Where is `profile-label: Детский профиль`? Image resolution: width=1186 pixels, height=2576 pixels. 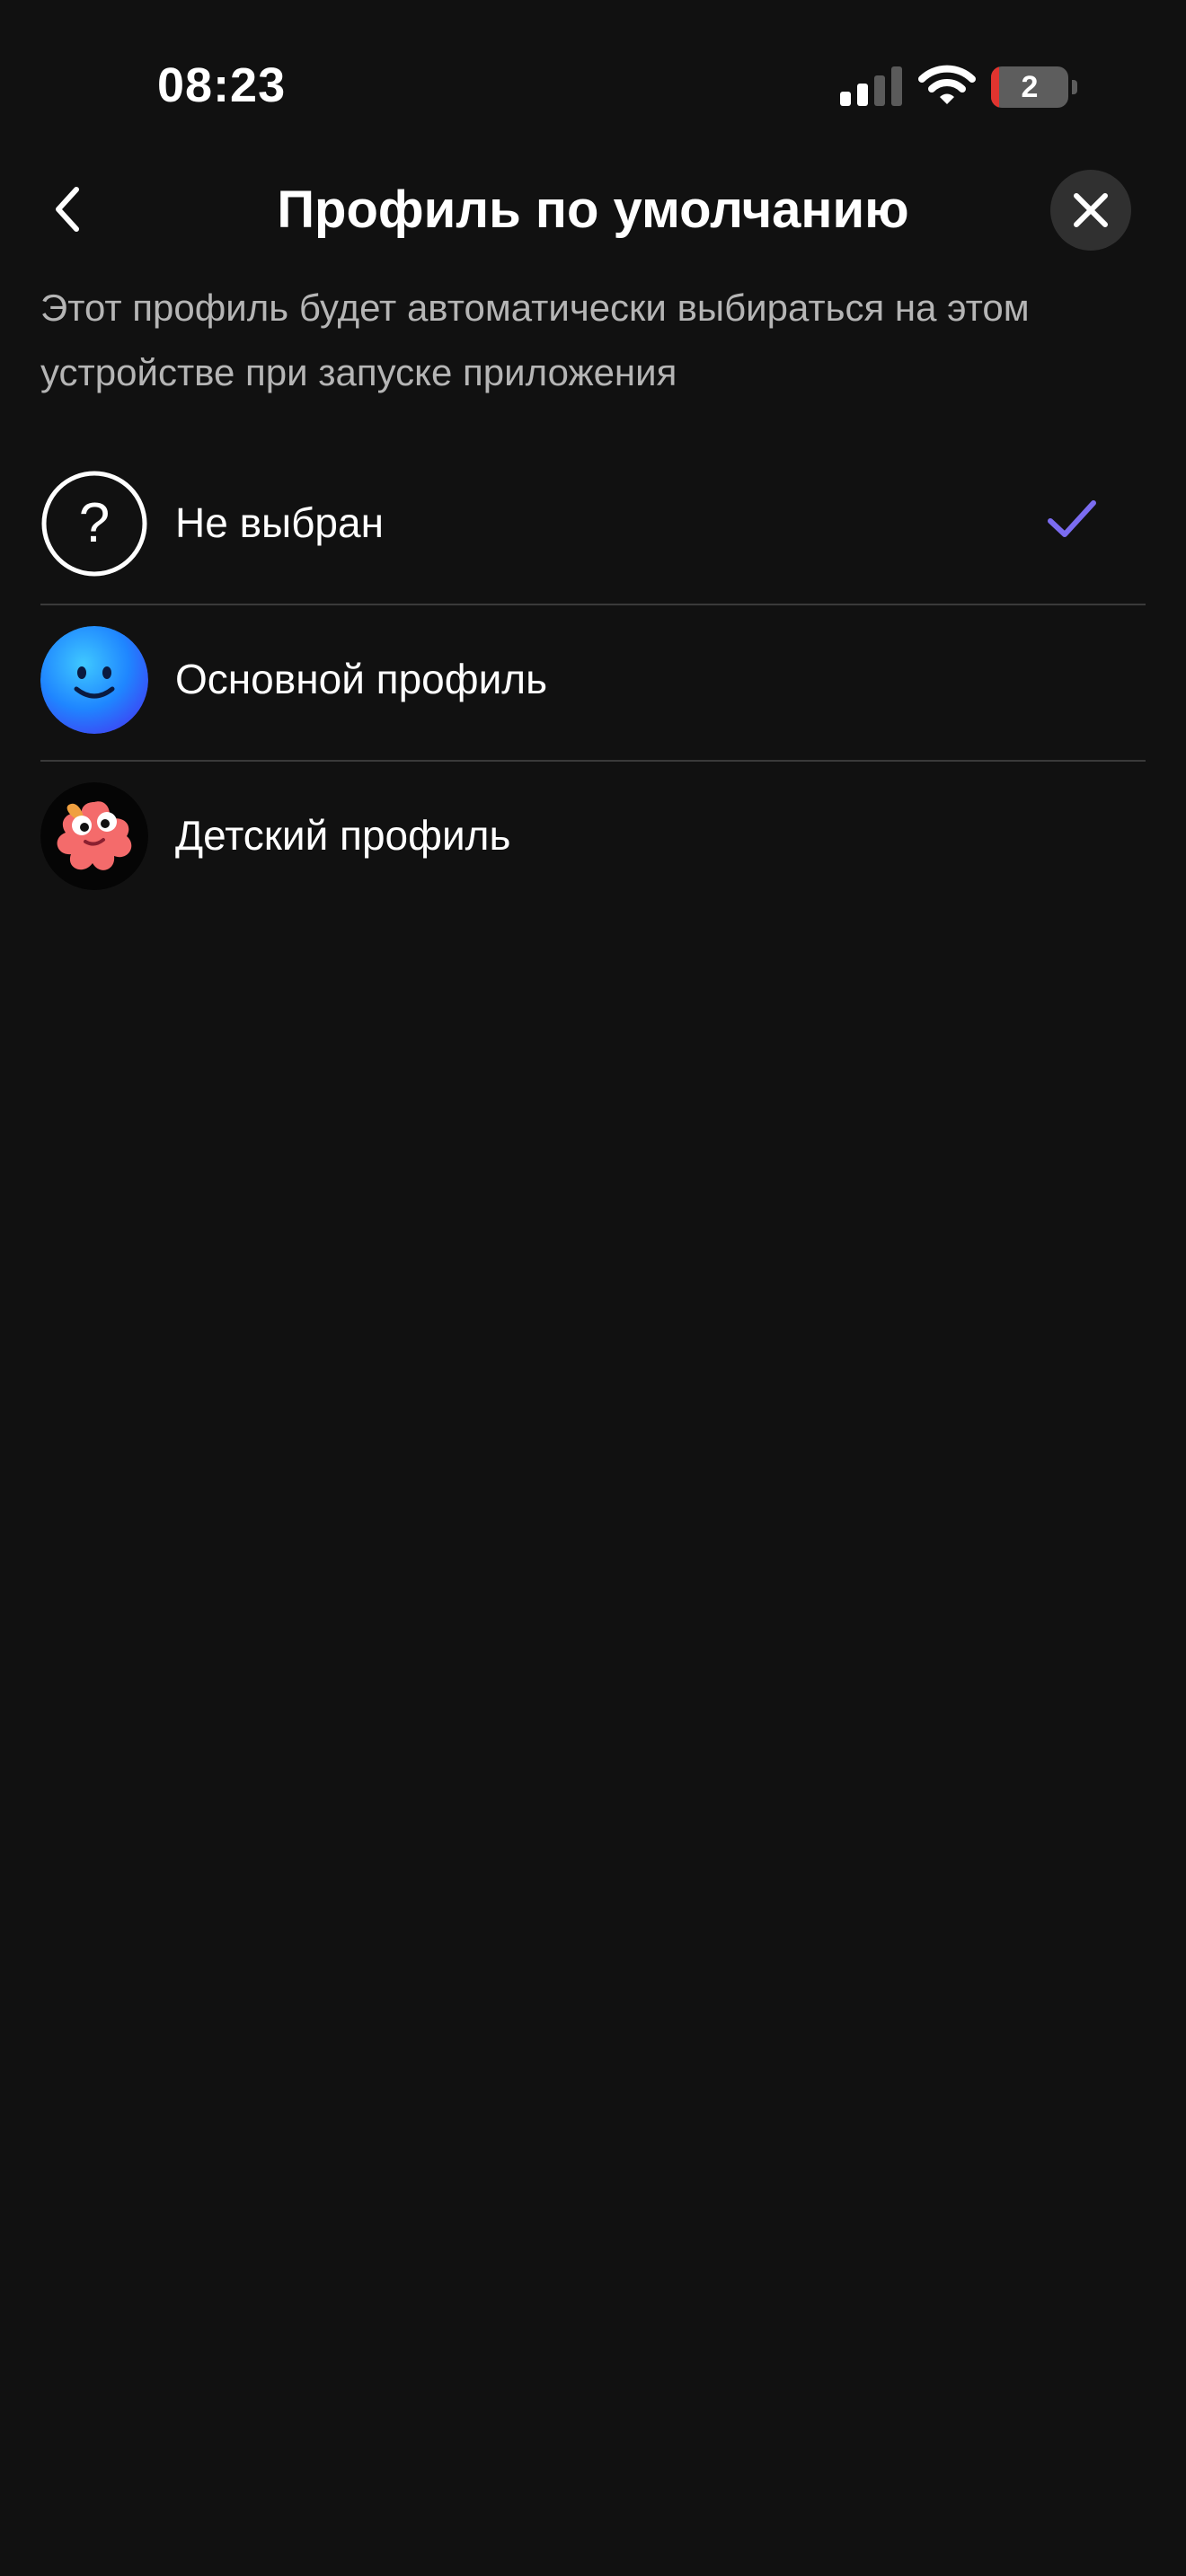 profile-label: Детский профиль is located at coordinates (343, 835).